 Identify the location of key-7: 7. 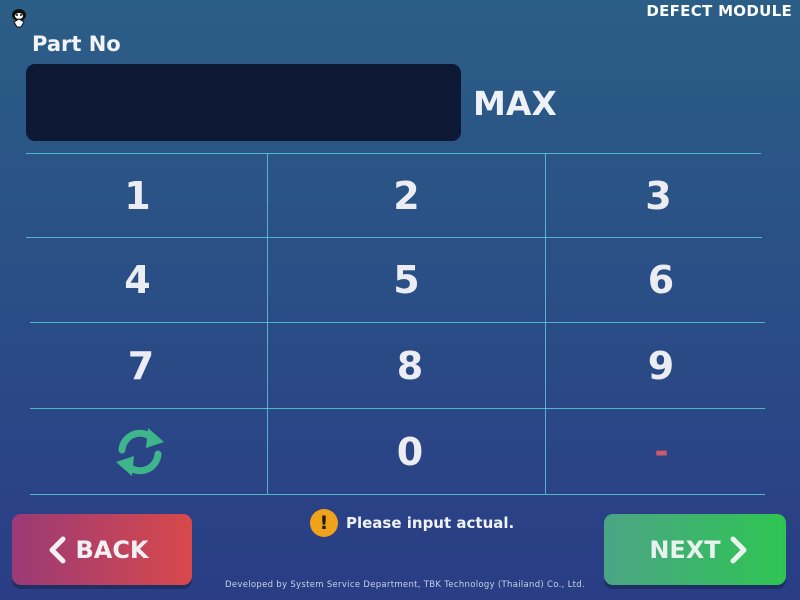
(141, 365).